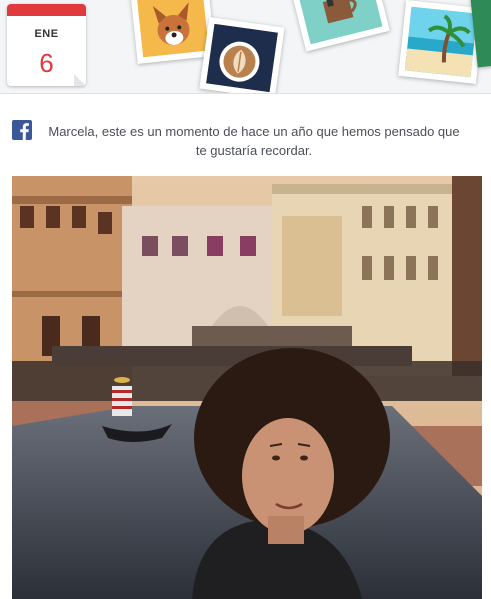 The width and height of the screenshot is (491, 599). Describe the element at coordinates (46, 34) in the screenshot. I see `calendar-month: ENE` at that location.